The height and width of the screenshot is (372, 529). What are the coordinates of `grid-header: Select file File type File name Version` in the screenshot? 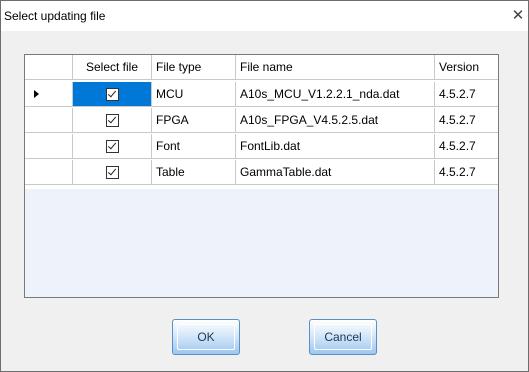 It's located at (261, 68).